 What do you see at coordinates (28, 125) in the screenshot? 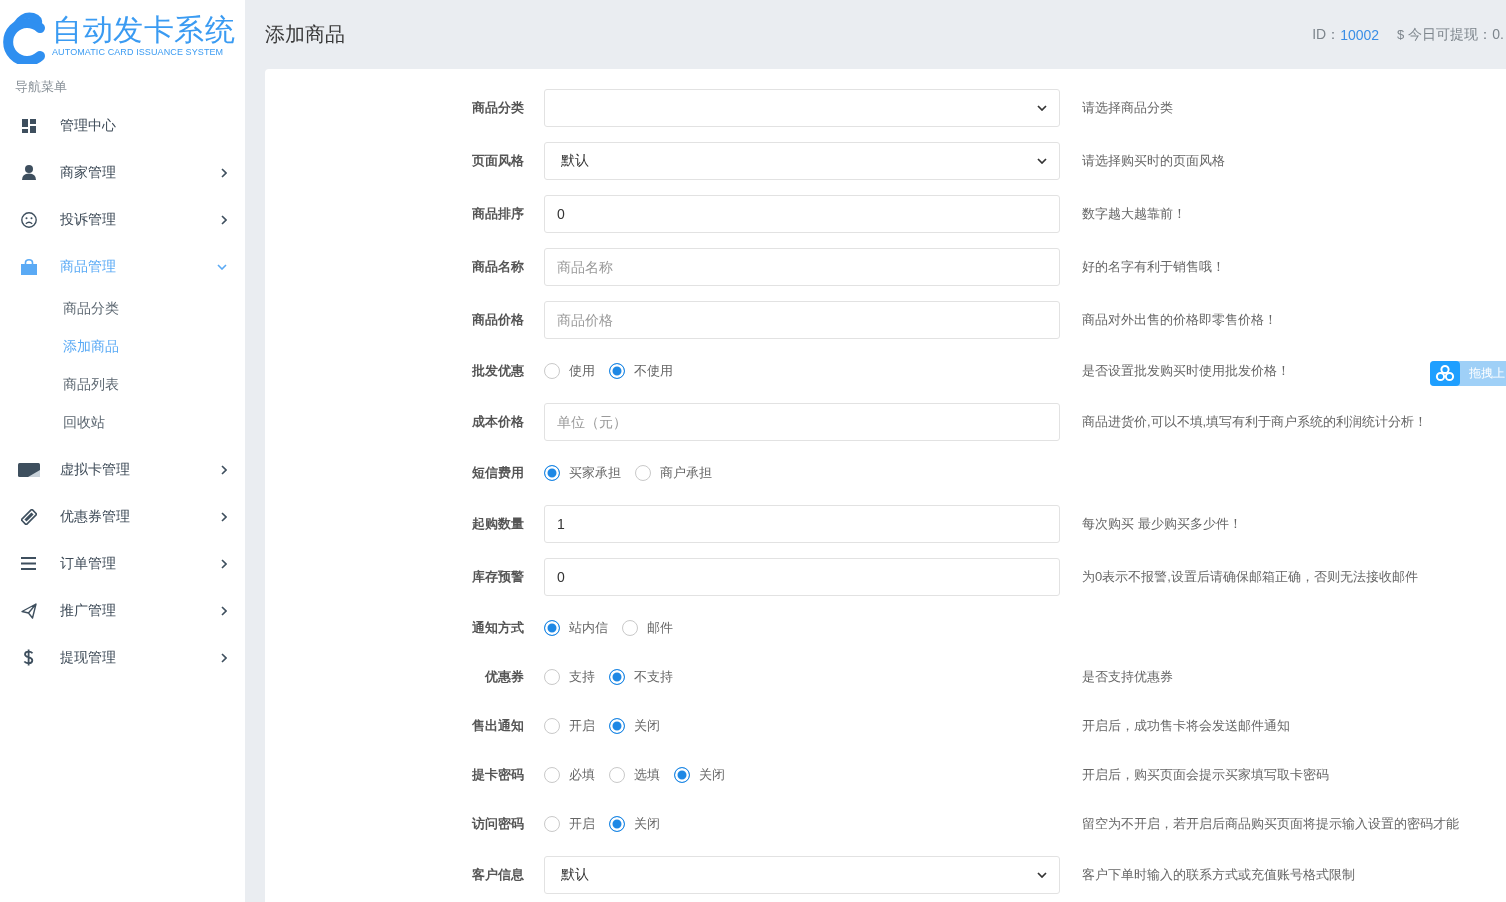
I see `grid-icon` at bounding box center [28, 125].